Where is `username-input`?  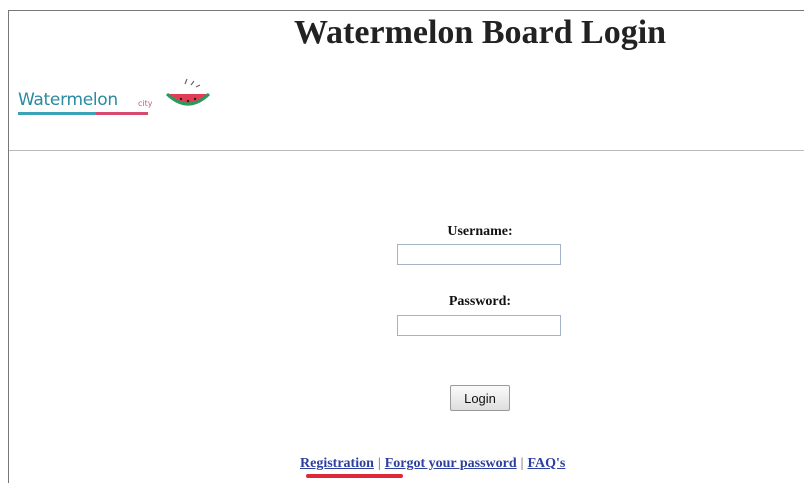
username-input is located at coordinates (479, 254).